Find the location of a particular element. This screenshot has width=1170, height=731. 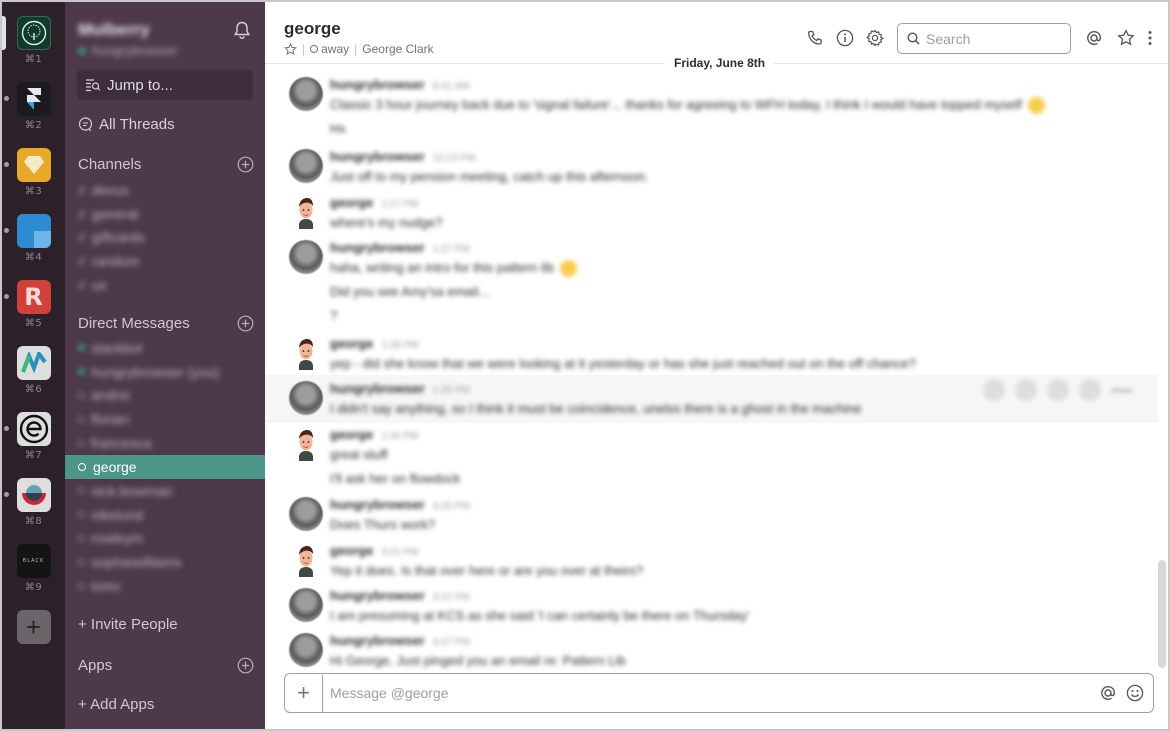

message-timestamp: 1:29 PM is located at coordinates (451, 390).